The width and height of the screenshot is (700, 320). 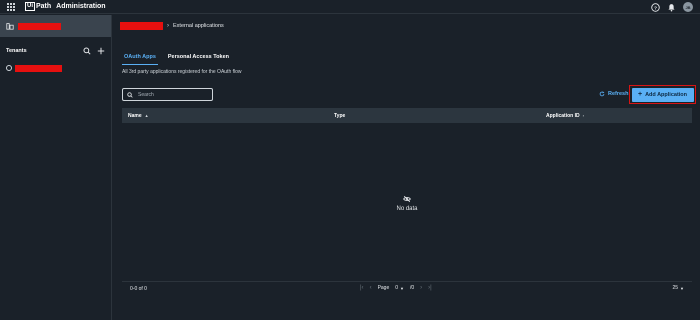 What do you see at coordinates (440, 116) in the screenshot?
I see `column-header-type: Type` at bounding box center [440, 116].